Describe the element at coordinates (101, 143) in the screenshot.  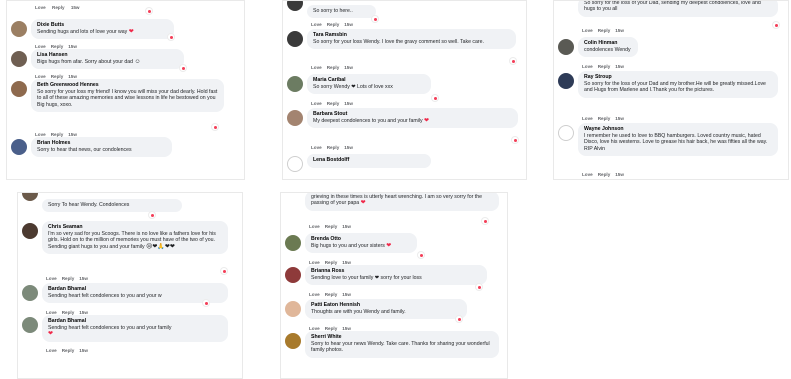
I see `commenter-name: Brian Holmes` at that location.